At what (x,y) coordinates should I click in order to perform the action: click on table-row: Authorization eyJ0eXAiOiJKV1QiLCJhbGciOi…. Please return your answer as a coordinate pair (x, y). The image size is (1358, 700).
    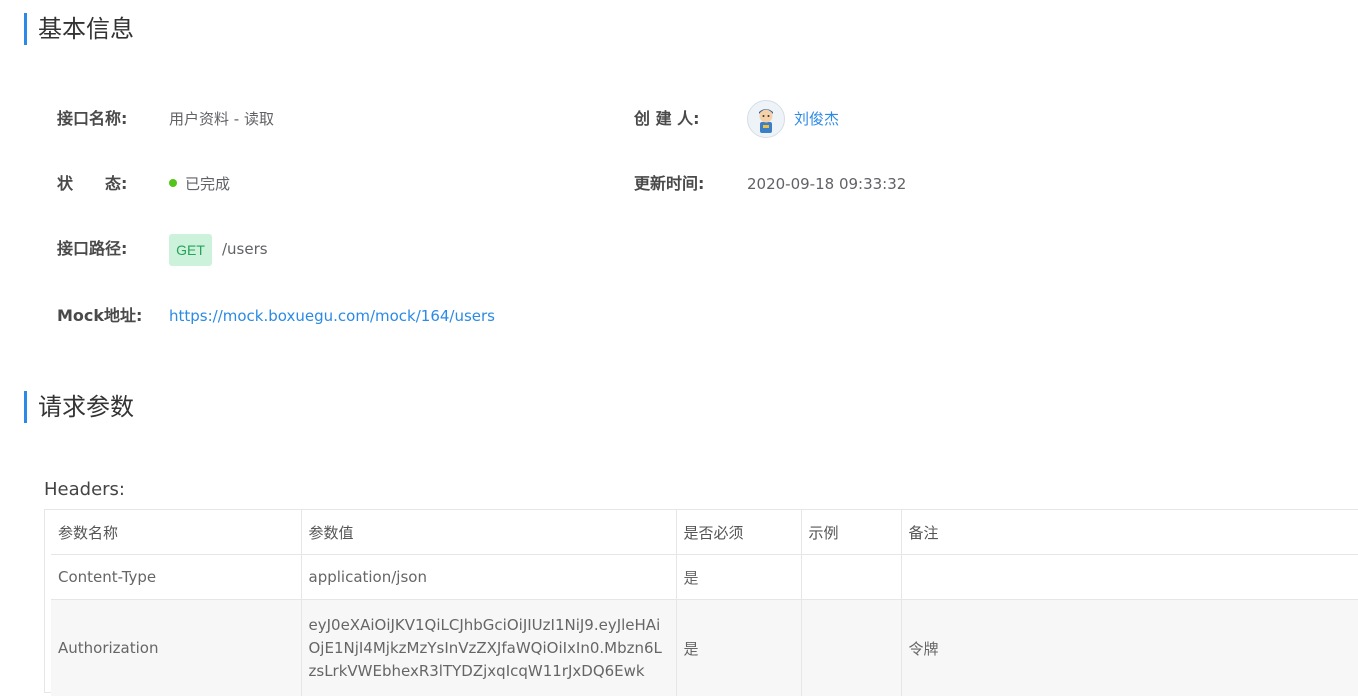
    Looking at the image, I should click on (704, 647).